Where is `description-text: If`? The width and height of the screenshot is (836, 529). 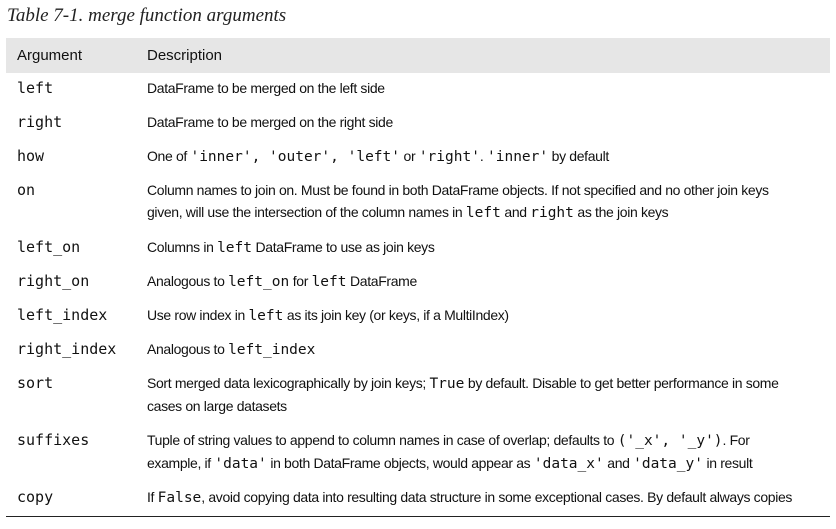 description-text: If is located at coordinates (152, 497).